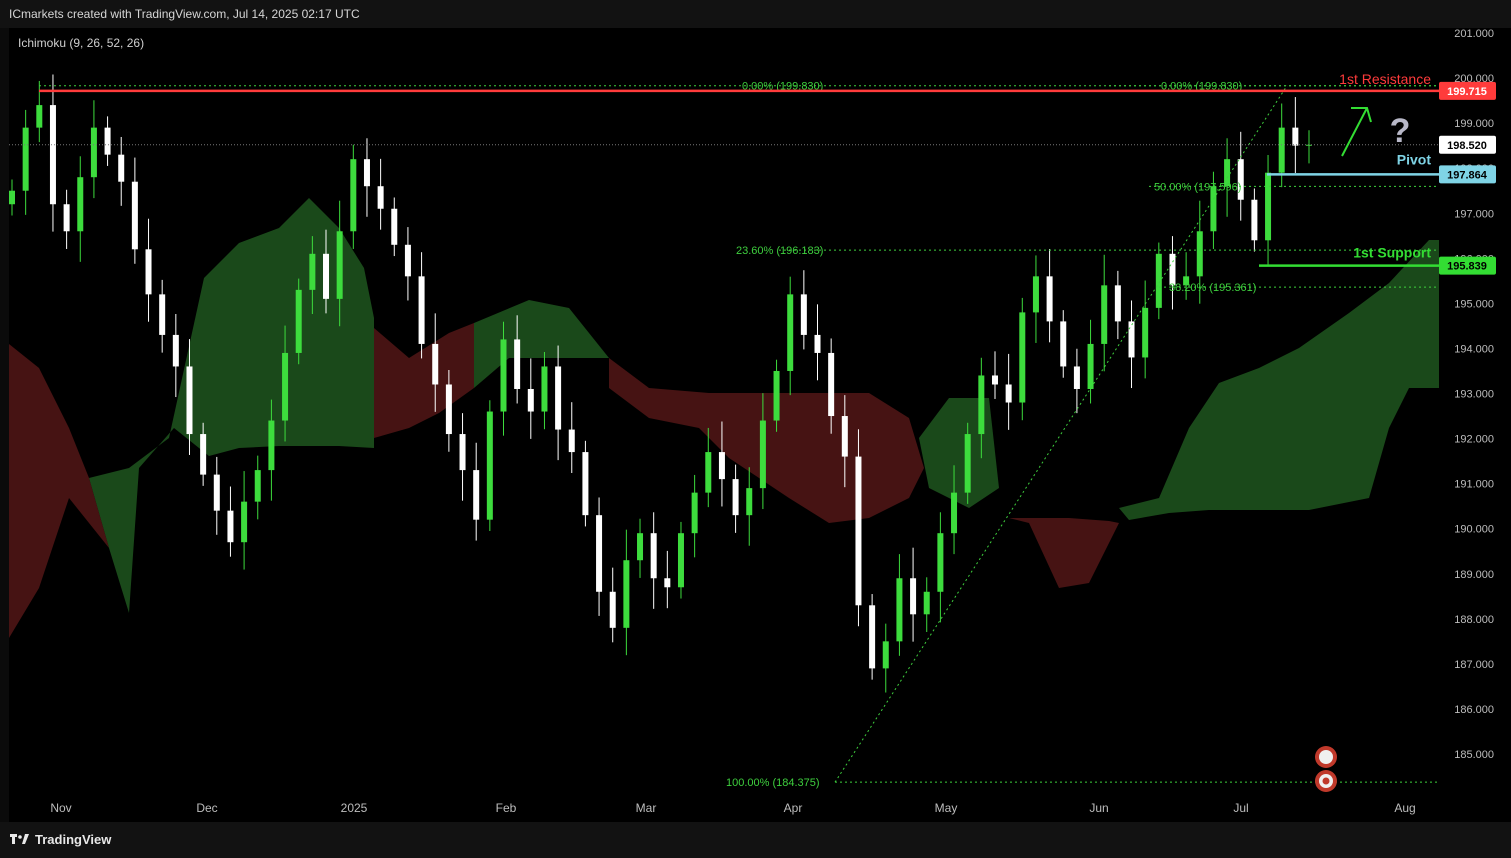  I want to click on x-axis-tick: Feb, so click(506, 808).